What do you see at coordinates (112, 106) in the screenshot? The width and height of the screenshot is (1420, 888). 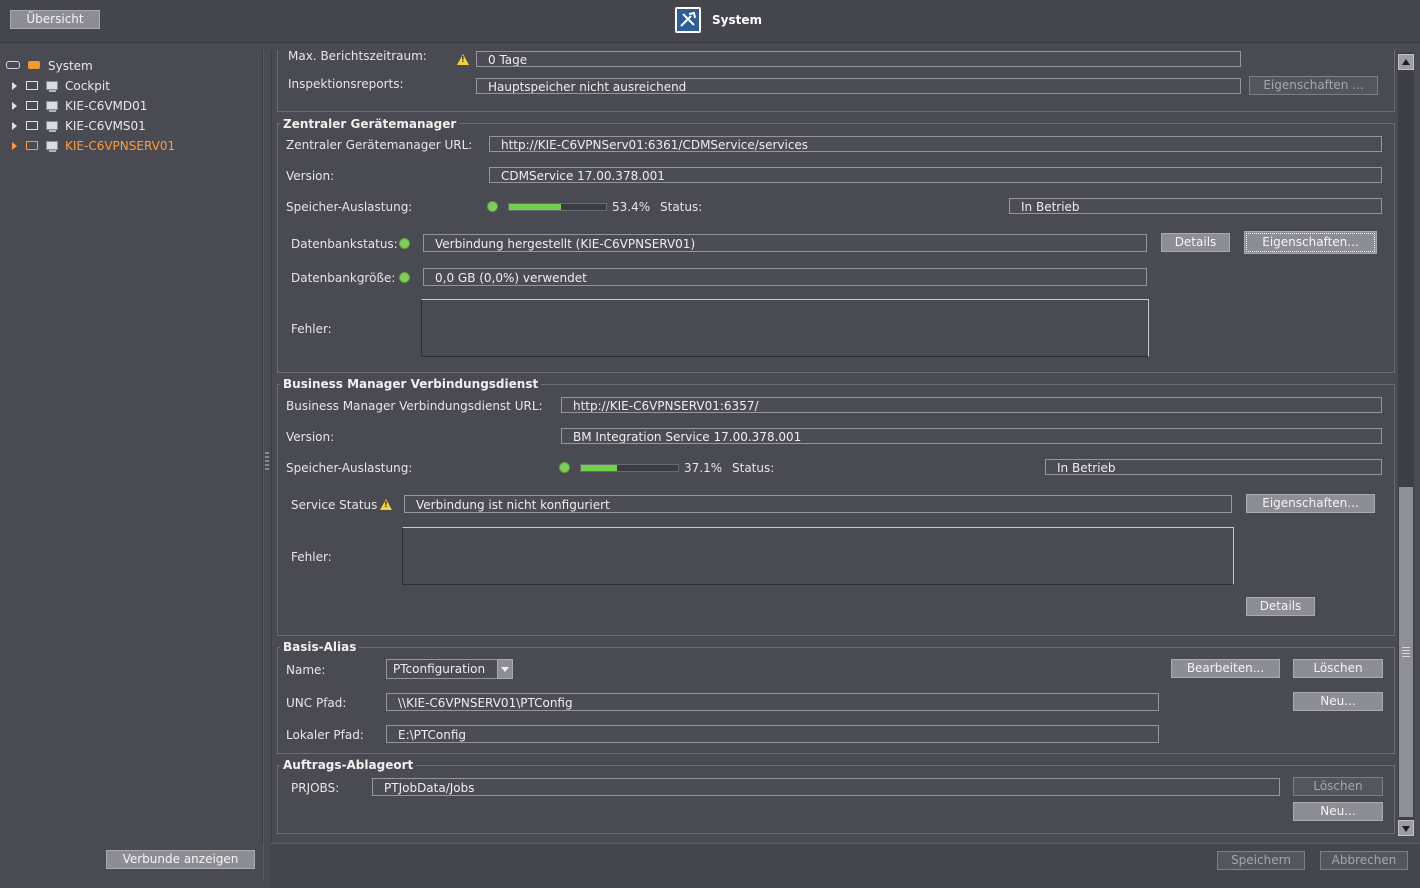 I see `tree-item-kie-c6vmd01: KIE-C6VMD01` at bounding box center [112, 106].